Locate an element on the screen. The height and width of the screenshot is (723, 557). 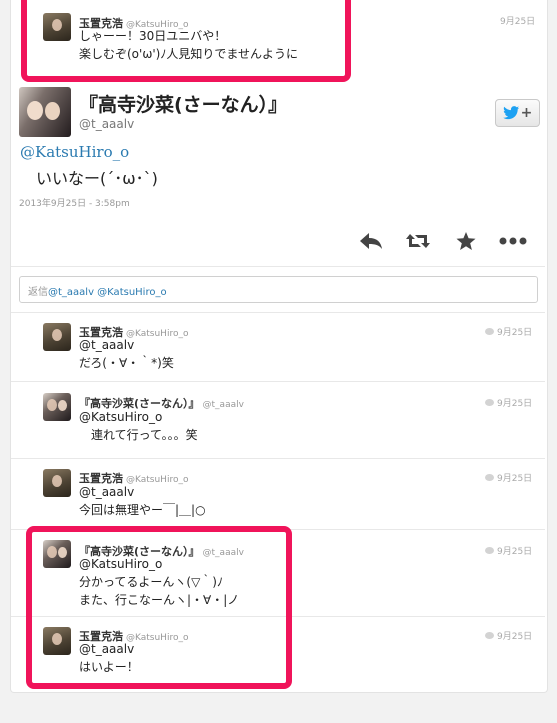
mention-link: @KatsuHiro_o is located at coordinates (74, 152).